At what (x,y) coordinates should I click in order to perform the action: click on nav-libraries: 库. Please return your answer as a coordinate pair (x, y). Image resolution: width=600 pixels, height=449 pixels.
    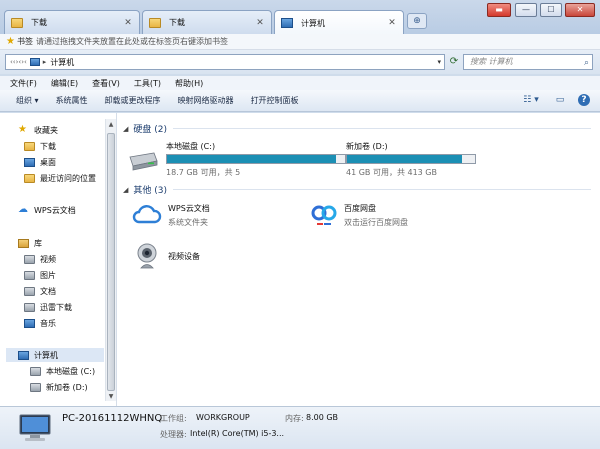
    Looking at the image, I should click on (30, 243).